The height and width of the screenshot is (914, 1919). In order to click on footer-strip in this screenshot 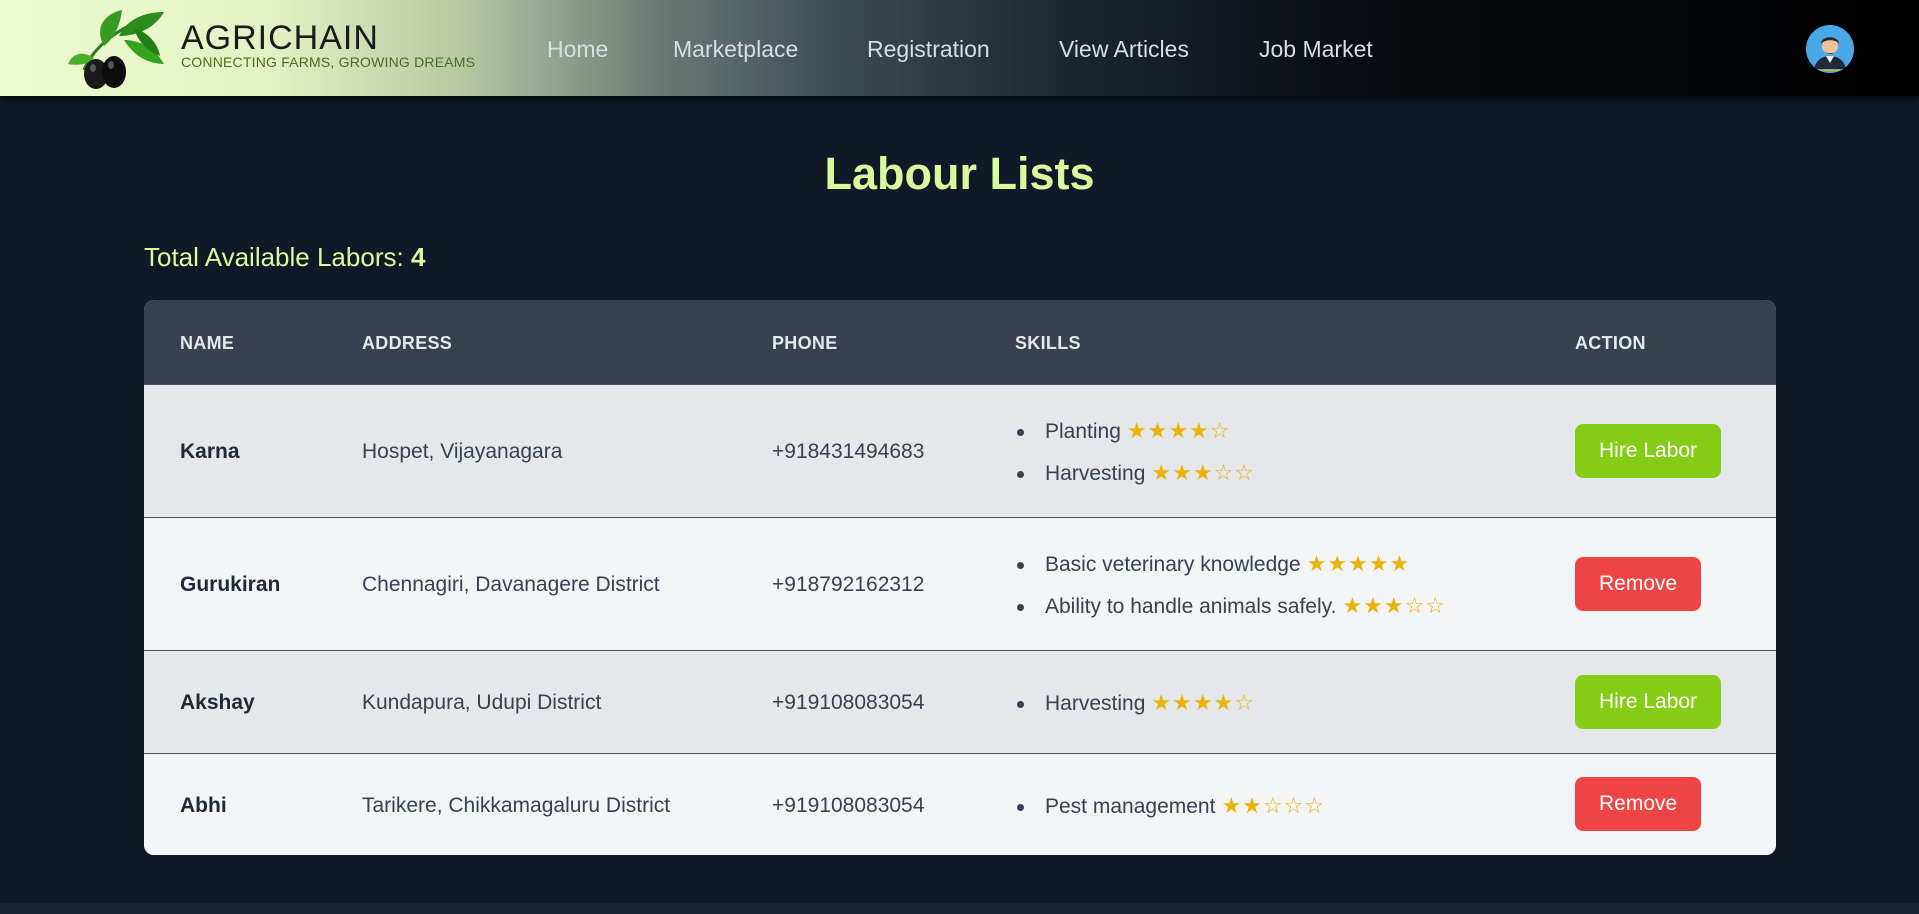, I will do `click(959, 908)`.